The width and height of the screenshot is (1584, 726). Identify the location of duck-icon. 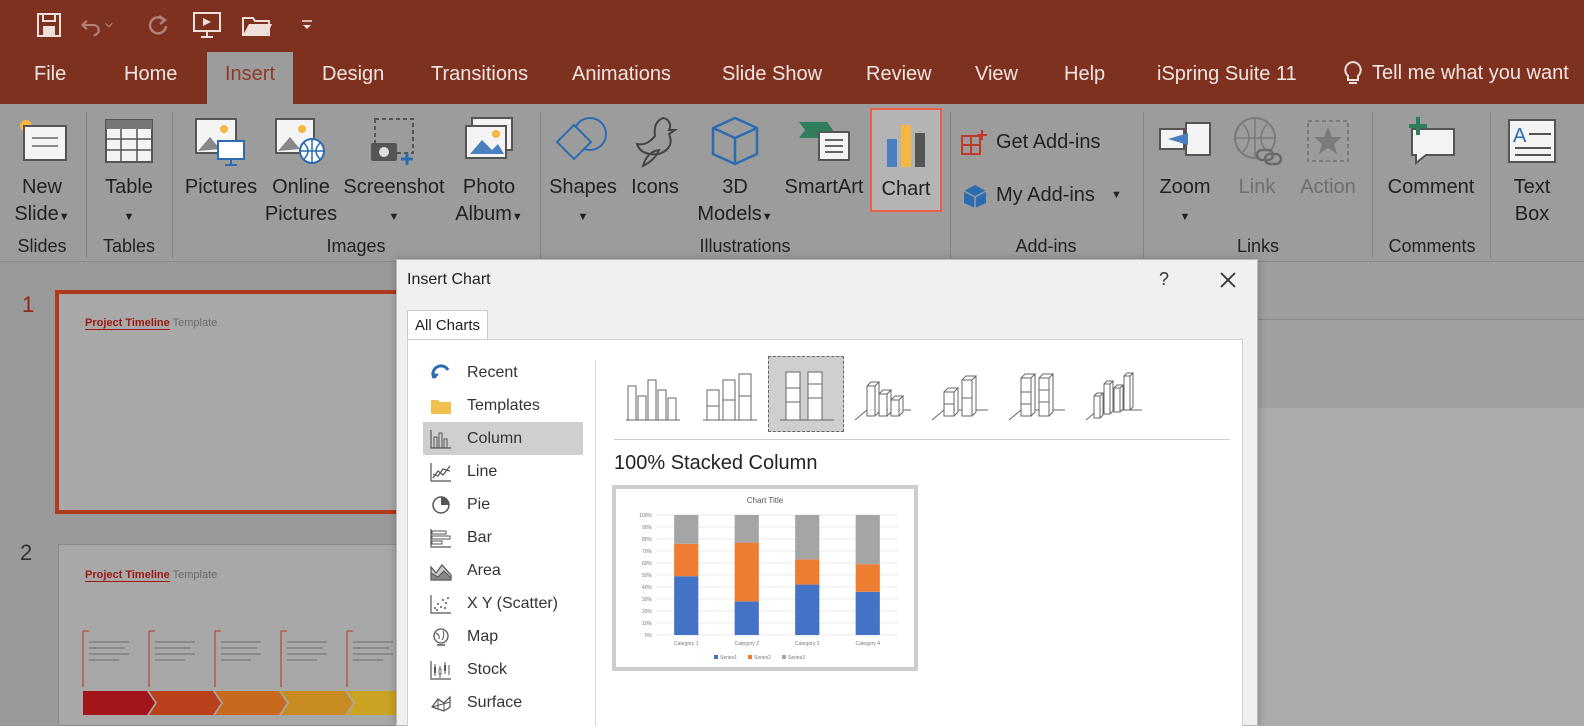
(657, 142).